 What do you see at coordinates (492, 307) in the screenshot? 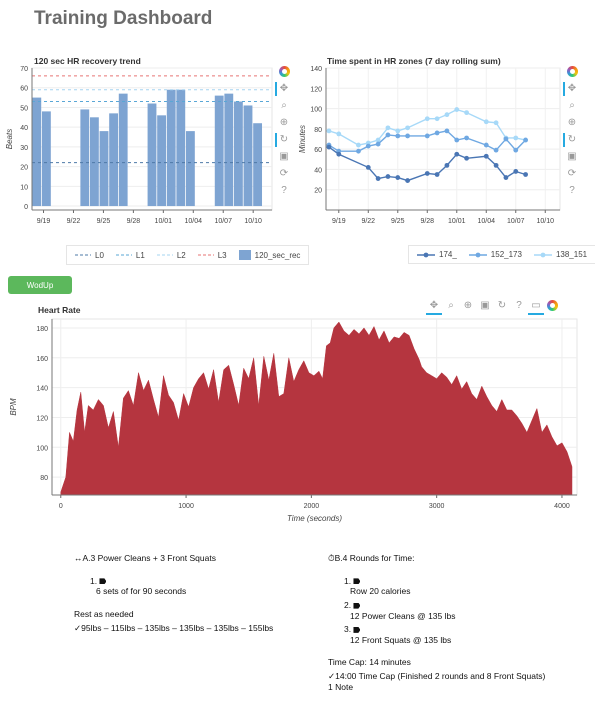
I see `heart-rate-toolbar: ✥ ⌕ ⊕ ▣ ↻ ? ▭` at bounding box center [492, 307].